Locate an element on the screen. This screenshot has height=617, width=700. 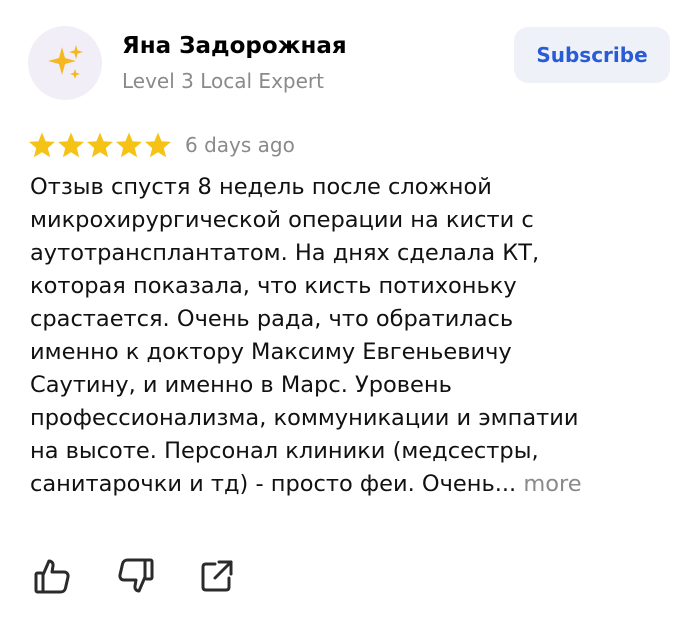
review-line: срастается. Очень рада, что обратилась is located at coordinates (272, 319).